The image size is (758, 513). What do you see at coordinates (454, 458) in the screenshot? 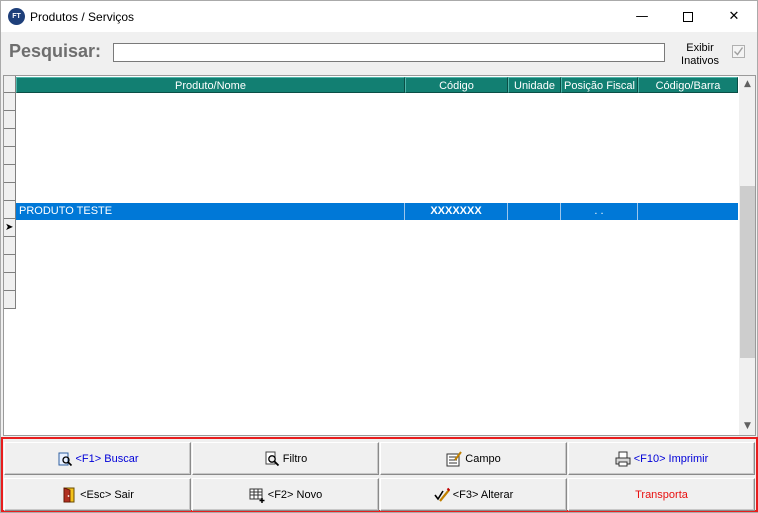
I see `field-icon` at bounding box center [454, 458].